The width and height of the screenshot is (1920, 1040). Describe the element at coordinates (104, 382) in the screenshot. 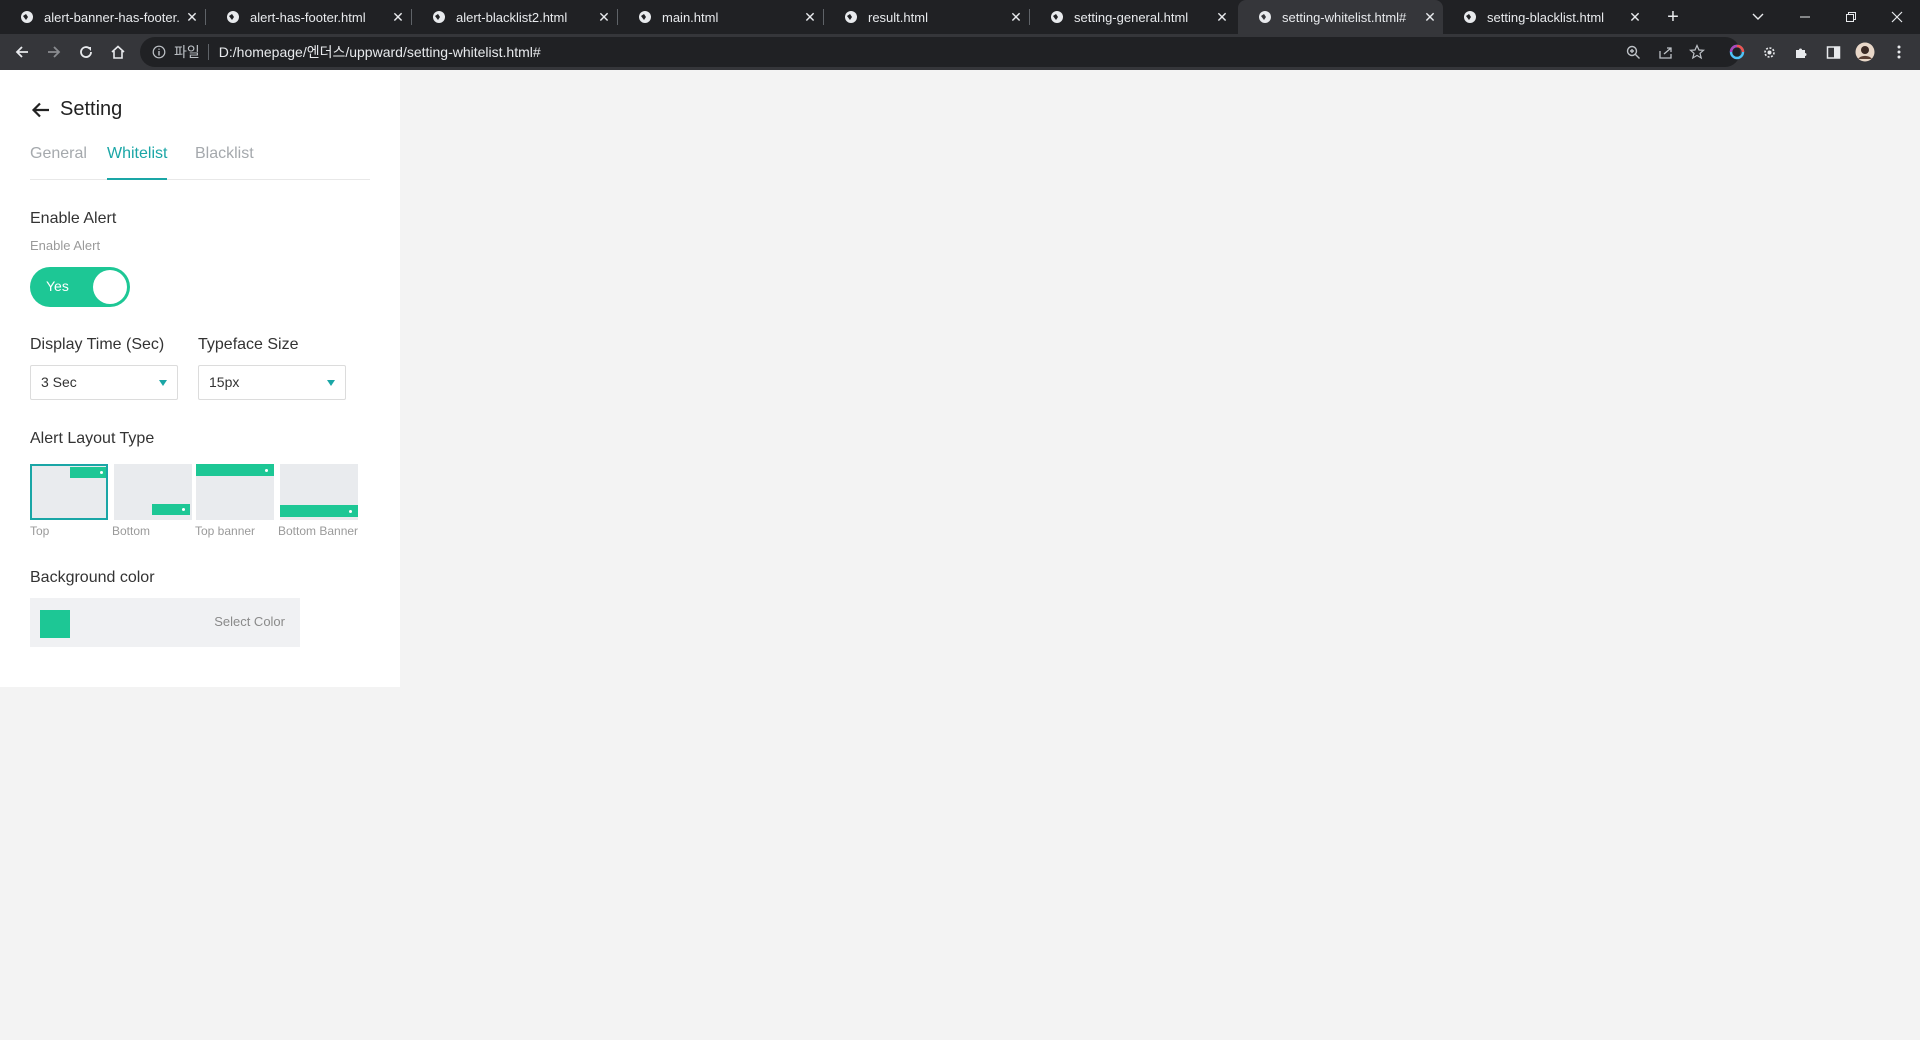

I see `display-time-select: 3 Sec` at that location.